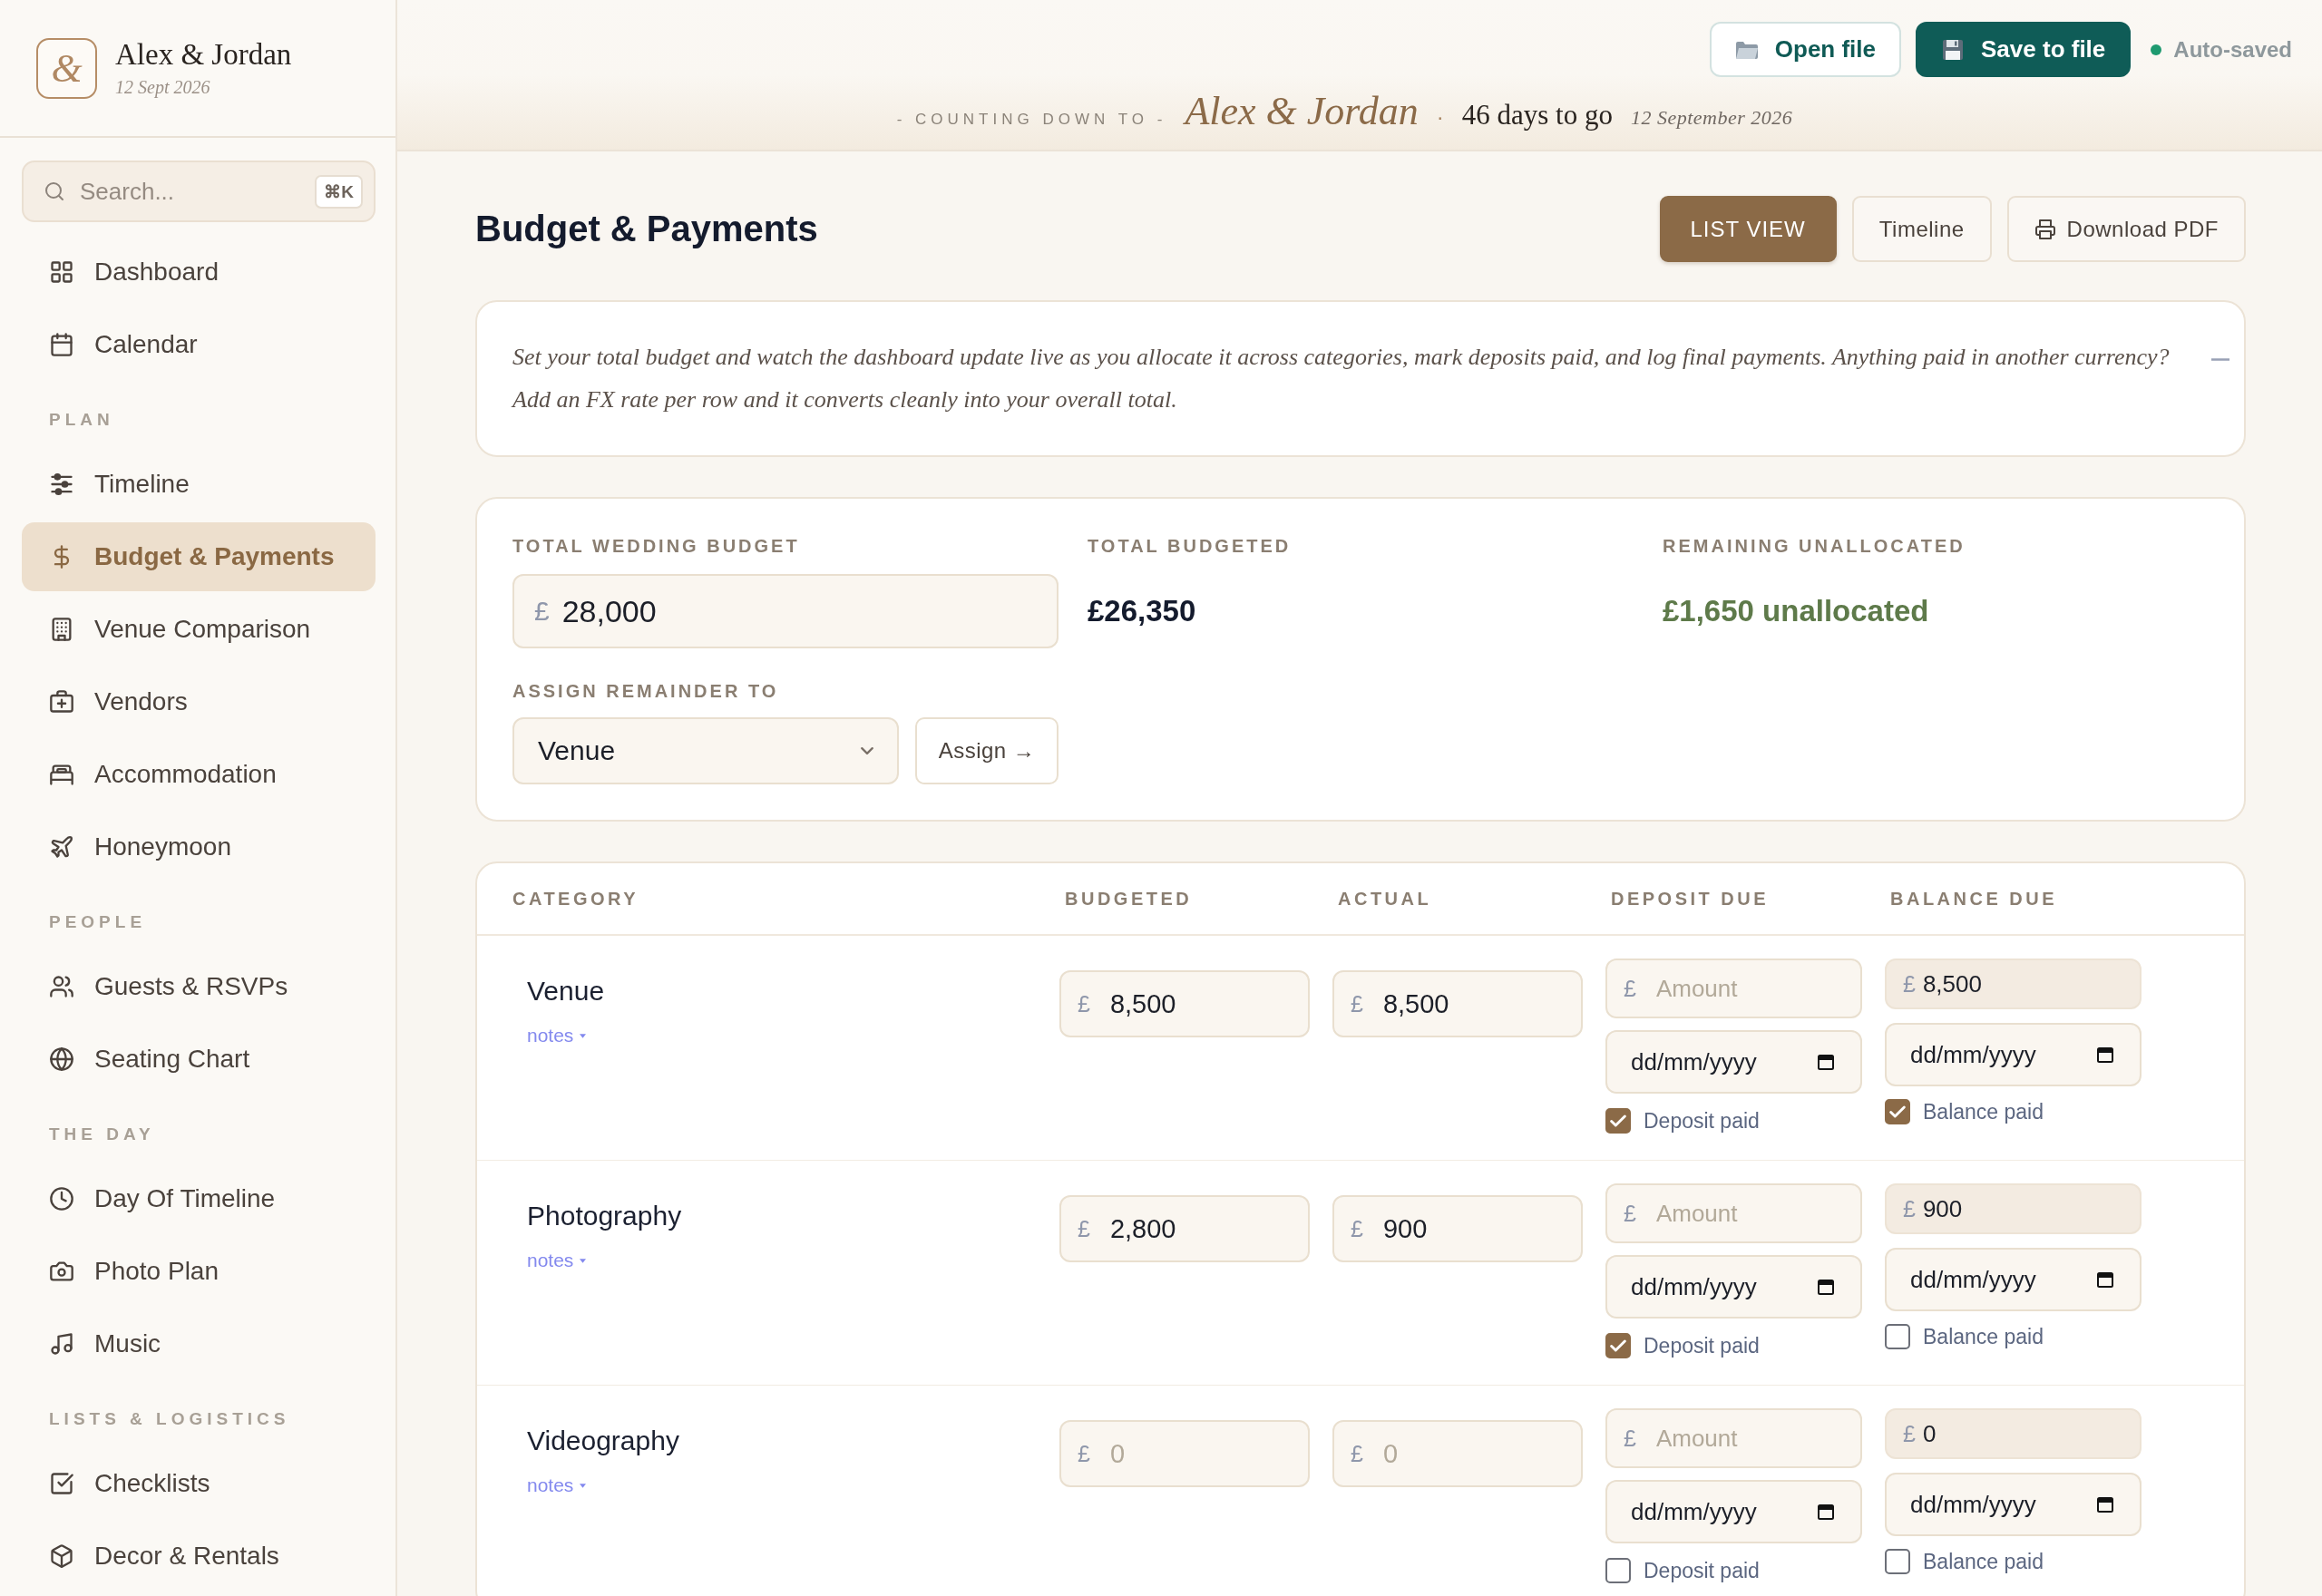 This screenshot has width=2322, height=1596. I want to click on days-remaining: 46 days to go, so click(1537, 115).